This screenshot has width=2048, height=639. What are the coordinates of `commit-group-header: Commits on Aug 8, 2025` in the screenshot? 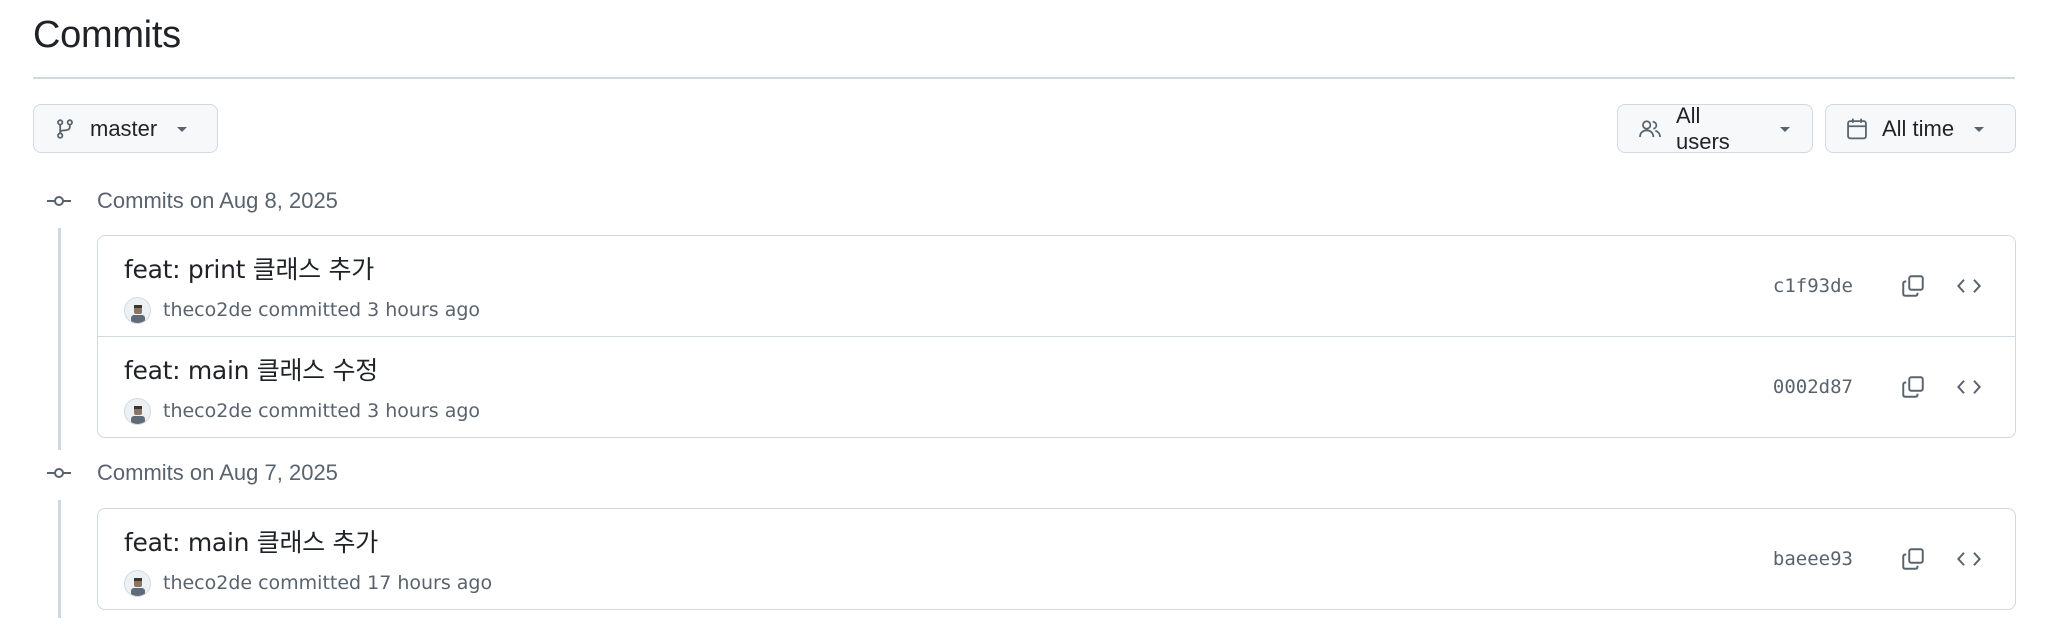 It's located at (185, 201).